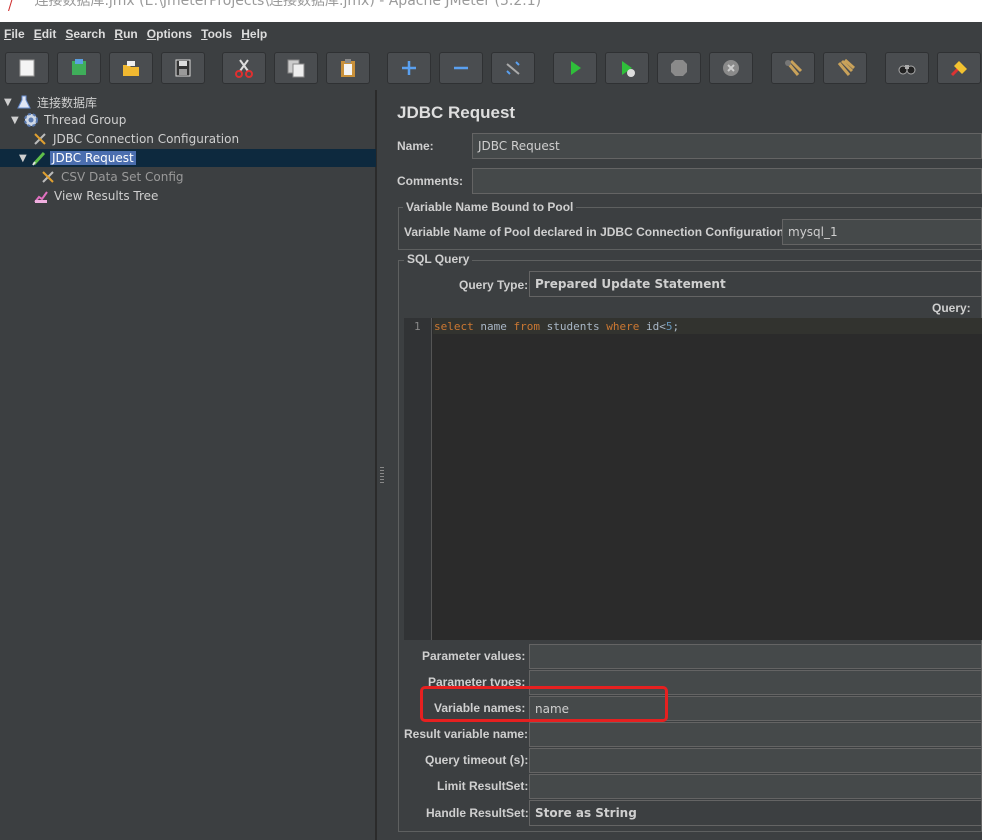  Describe the element at coordinates (10, 7) in the screenshot. I see `jmeter-feather-icon: /` at that location.